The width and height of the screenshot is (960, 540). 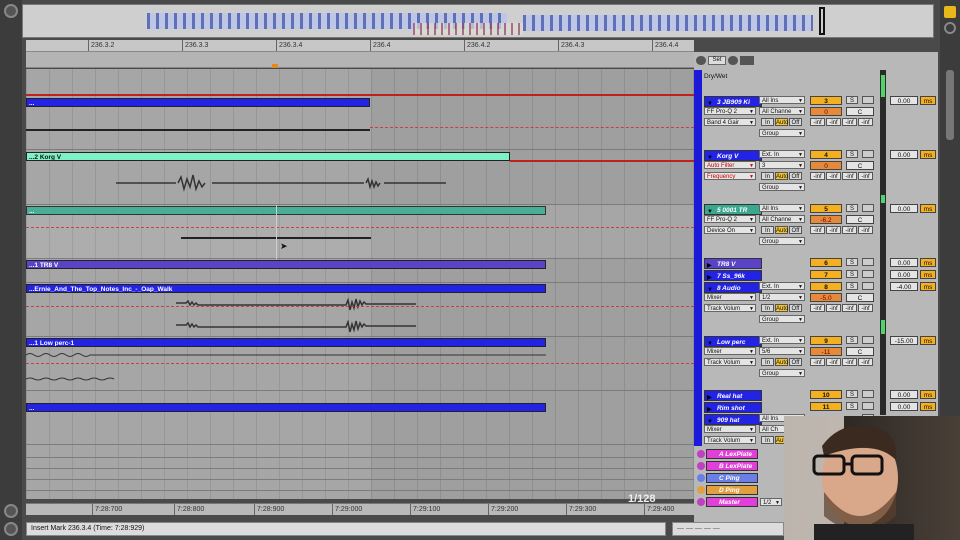 What do you see at coordinates (782, 351) in the screenshot?
I see `input-channel-select: 5/6` at bounding box center [782, 351].